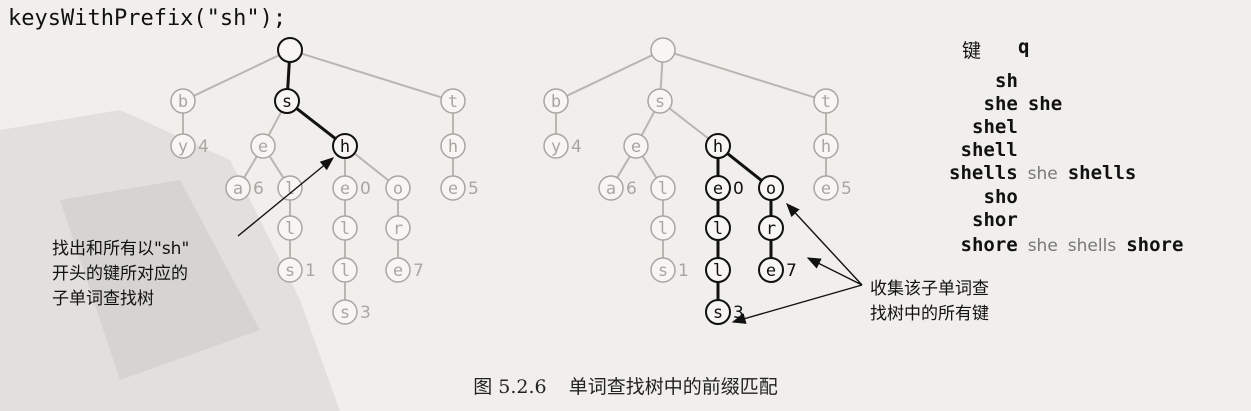  I want to click on annotation-line: 找树中的所有键, so click(929, 314).